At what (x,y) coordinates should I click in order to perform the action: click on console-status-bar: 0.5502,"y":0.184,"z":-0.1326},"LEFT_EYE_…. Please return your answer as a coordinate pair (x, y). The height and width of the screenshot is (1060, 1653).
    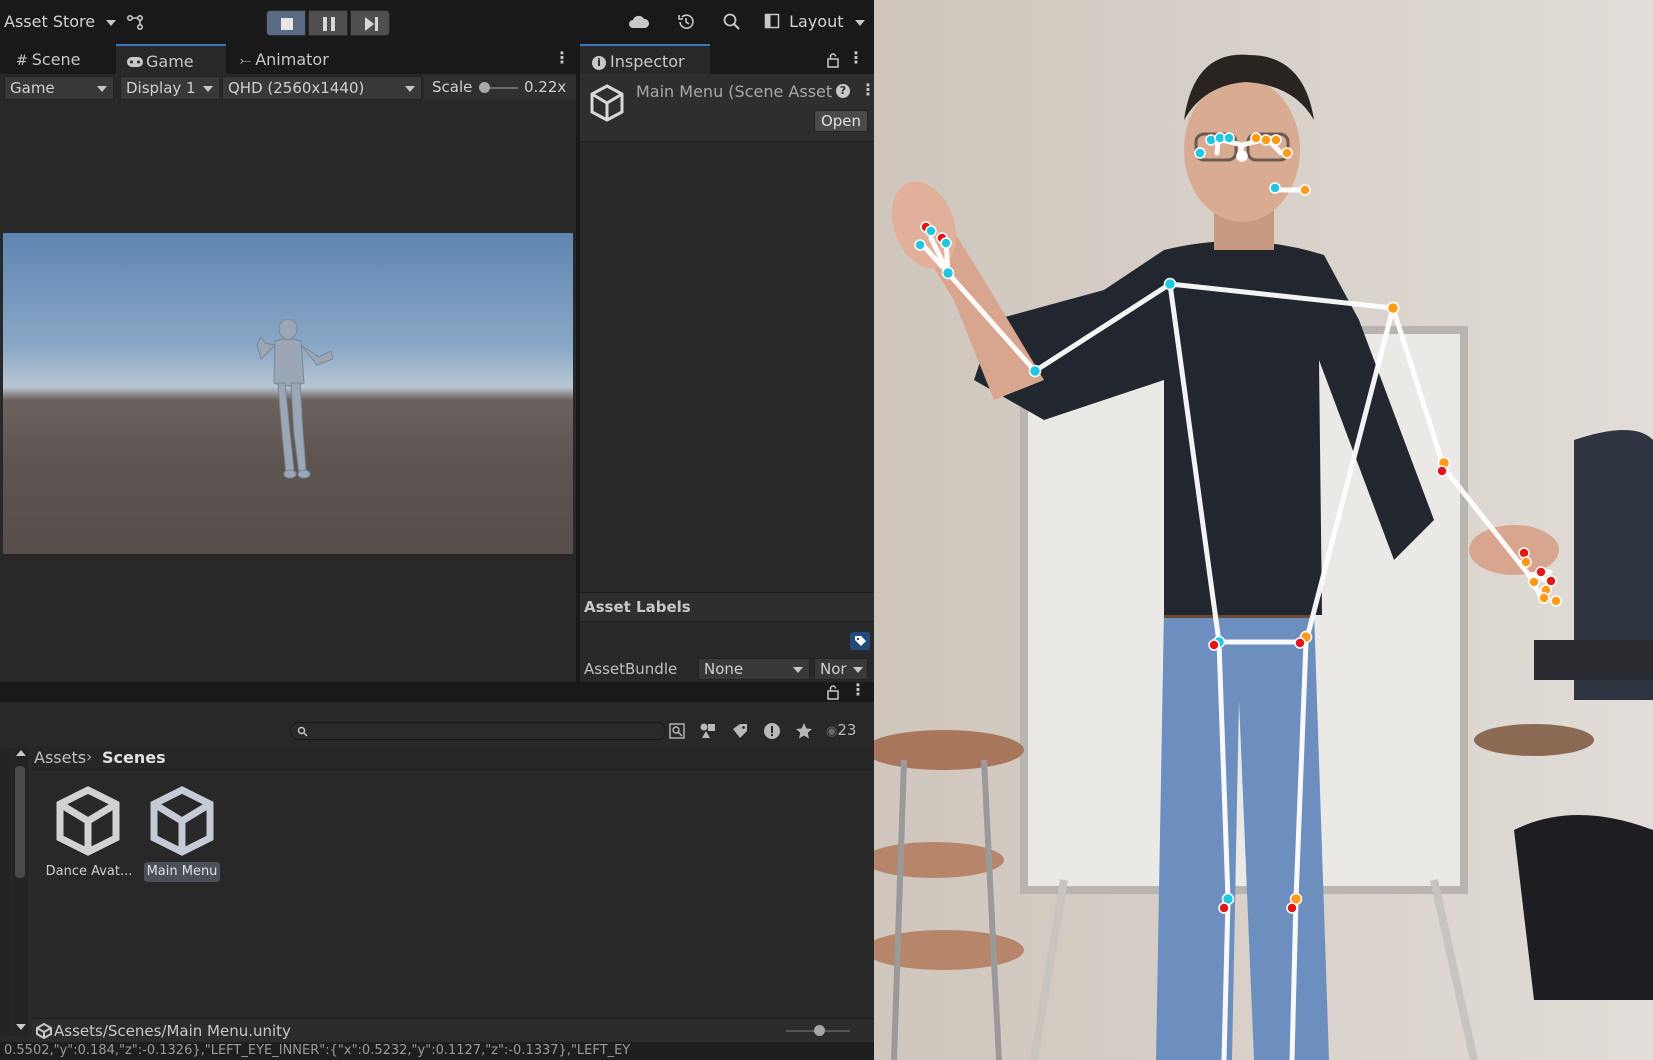
    Looking at the image, I should click on (437, 1051).